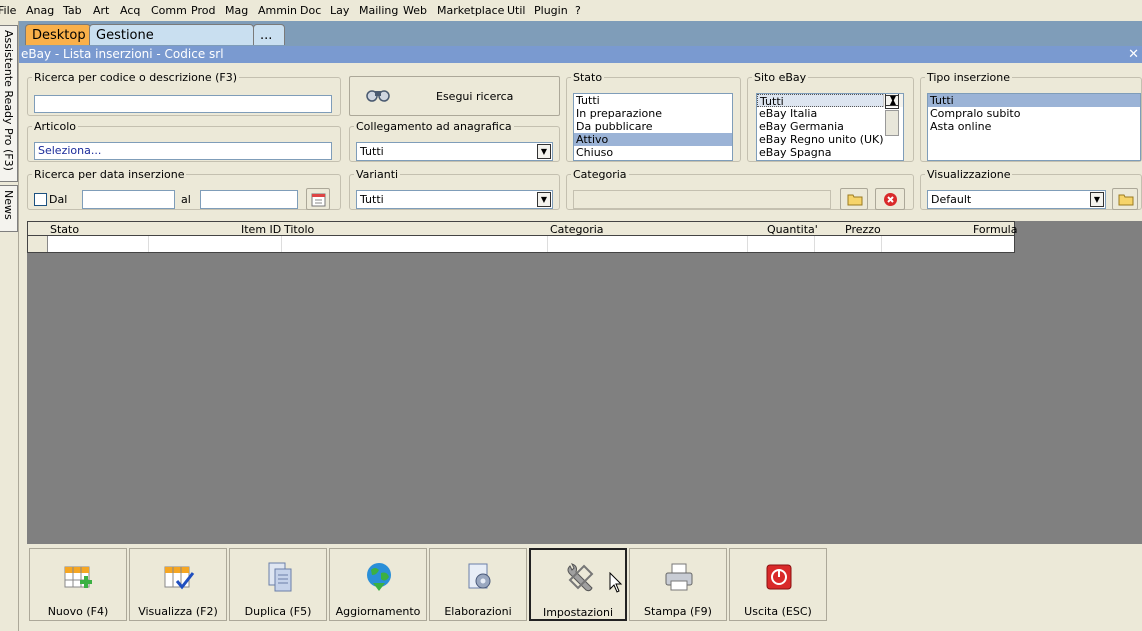 Image resolution: width=1142 pixels, height=631 pixels. Describe the element at coordinates (183, 104) in the screenshot. I see `search-input` at that location.